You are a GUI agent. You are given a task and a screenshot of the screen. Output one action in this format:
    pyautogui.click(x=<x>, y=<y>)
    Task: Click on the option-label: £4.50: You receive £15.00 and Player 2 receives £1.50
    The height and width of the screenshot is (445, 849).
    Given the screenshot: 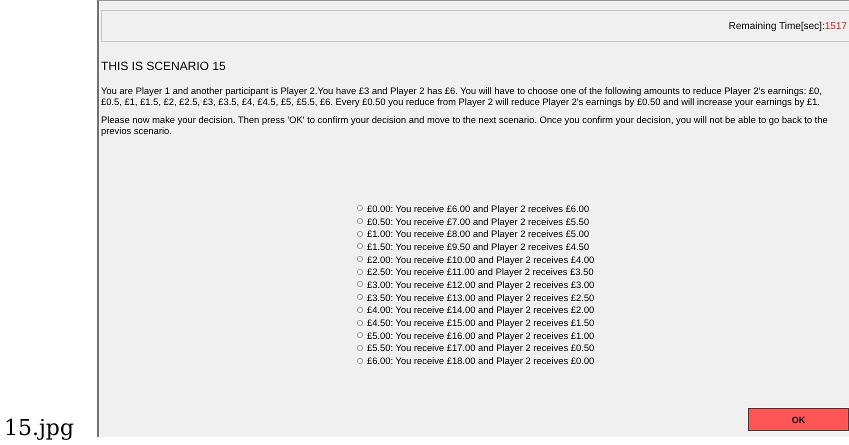 What is the action you would take?
    pyautogui.click(x=480, y=322)
    